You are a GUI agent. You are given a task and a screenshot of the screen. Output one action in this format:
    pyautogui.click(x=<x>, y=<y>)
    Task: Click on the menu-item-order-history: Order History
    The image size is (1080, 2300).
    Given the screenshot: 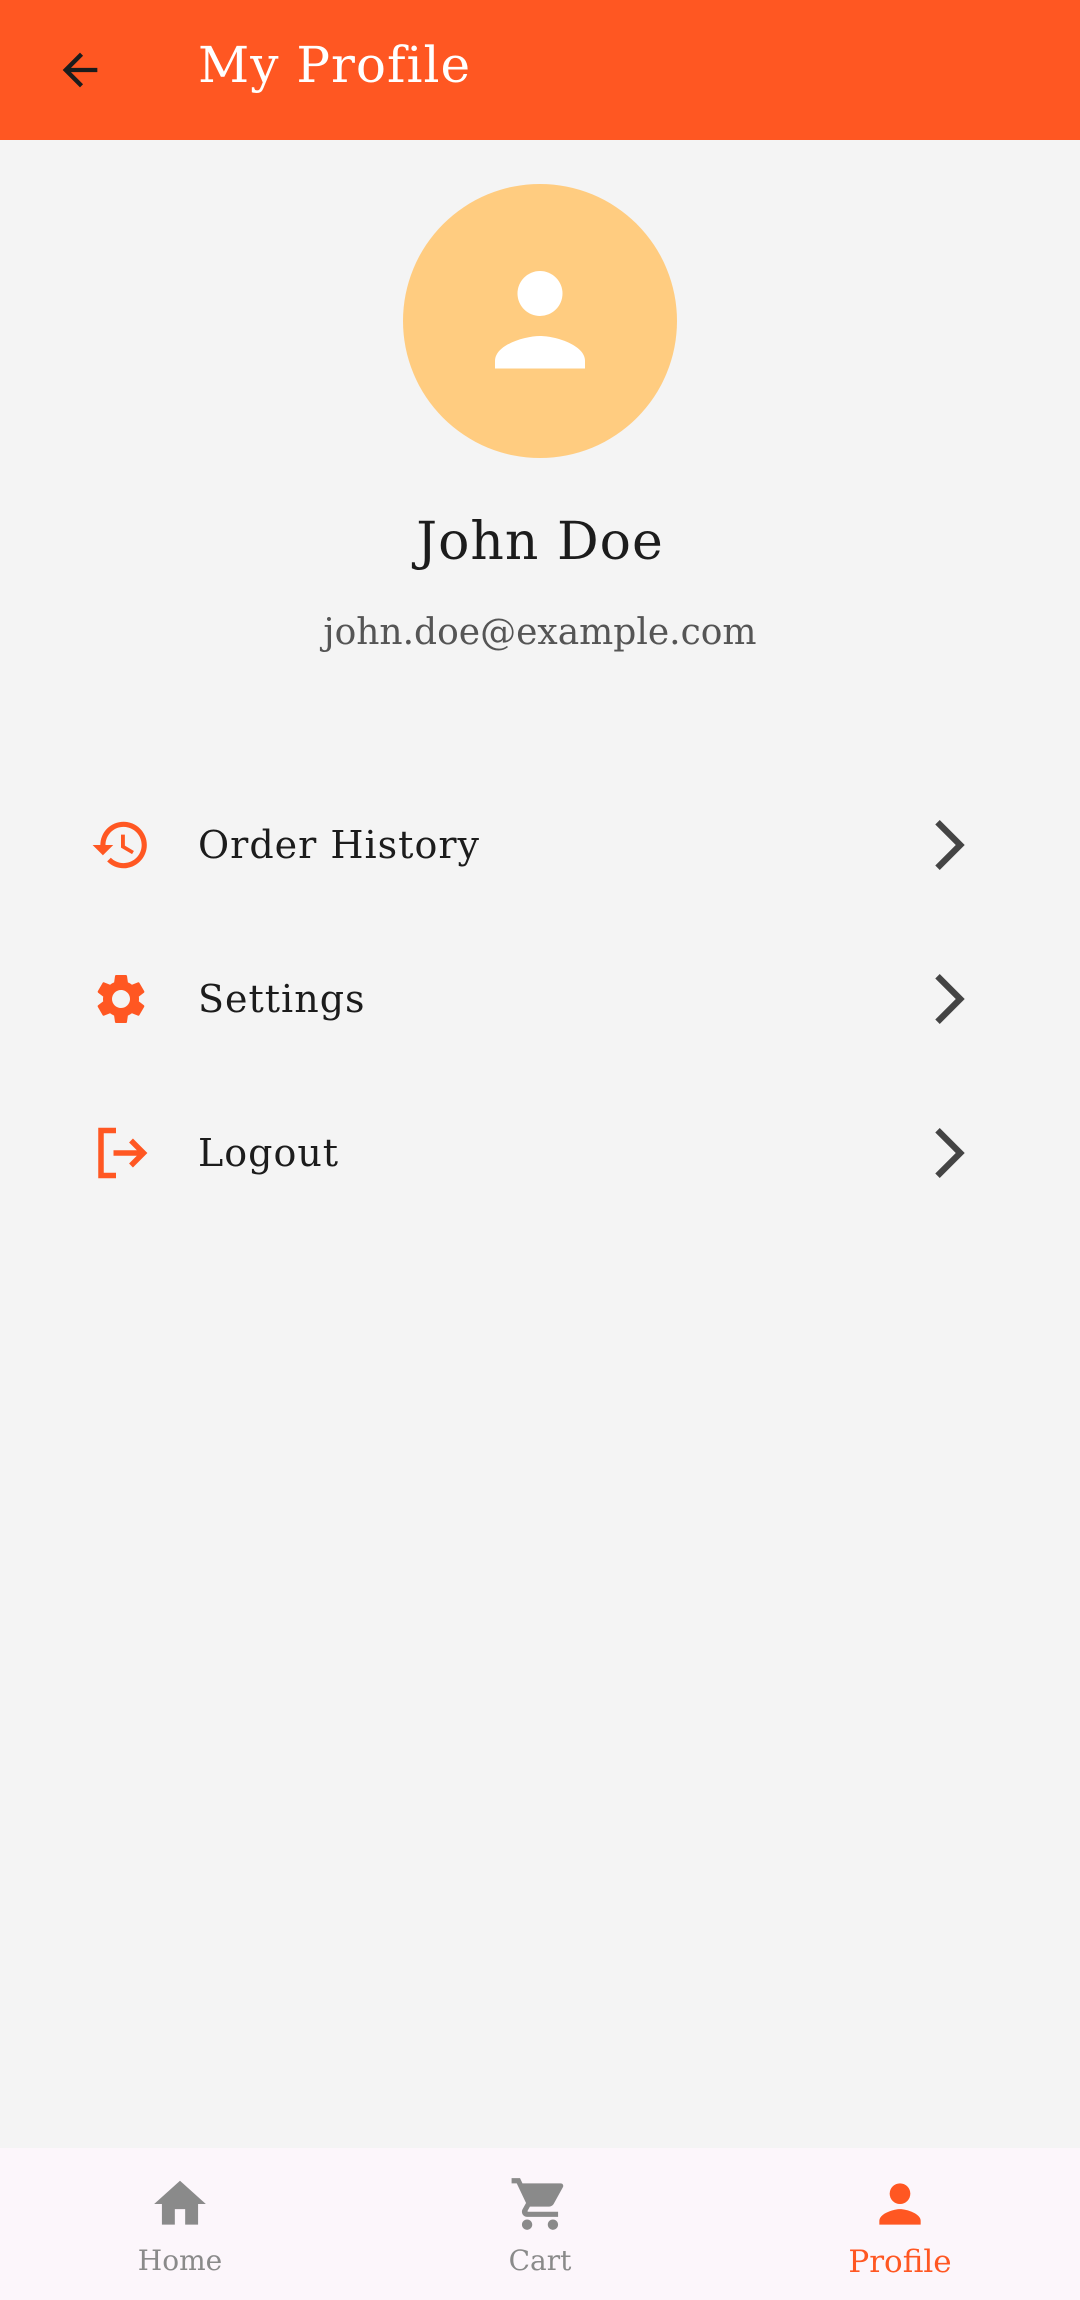 What is the action you would take?
    pyautogui.click(x=540, y=845)
    